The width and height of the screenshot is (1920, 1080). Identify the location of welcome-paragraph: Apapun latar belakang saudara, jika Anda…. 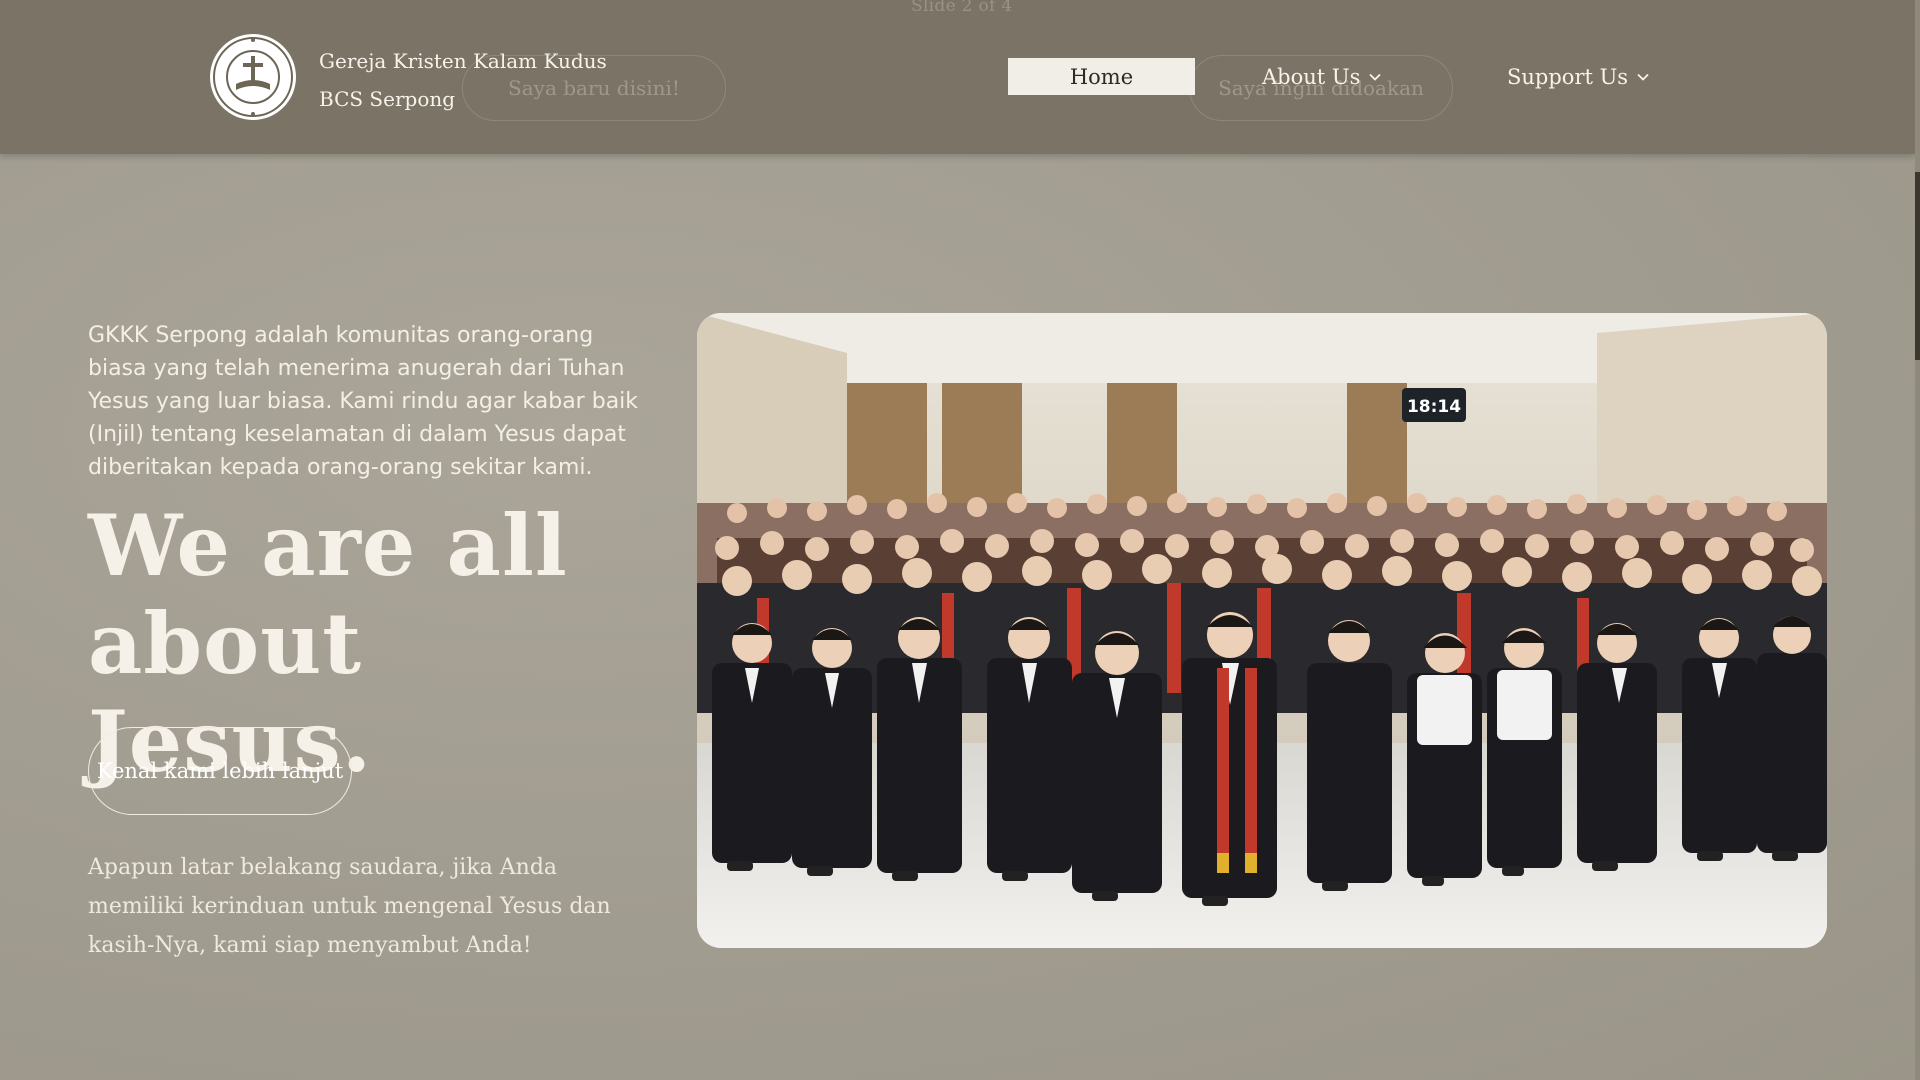
(349, 906).